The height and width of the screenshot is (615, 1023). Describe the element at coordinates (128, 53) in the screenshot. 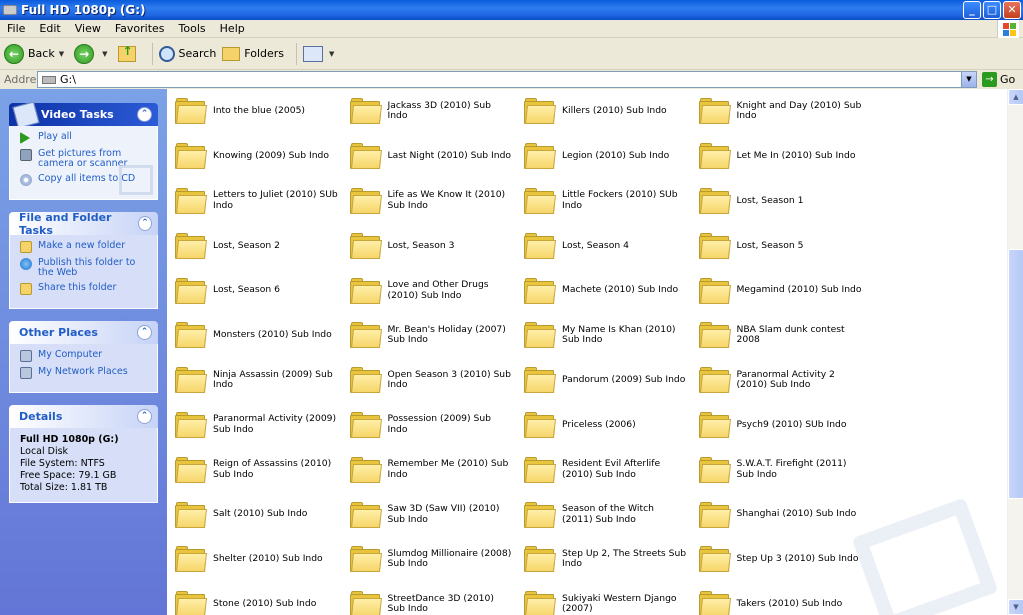

I see `up-button` at that location.